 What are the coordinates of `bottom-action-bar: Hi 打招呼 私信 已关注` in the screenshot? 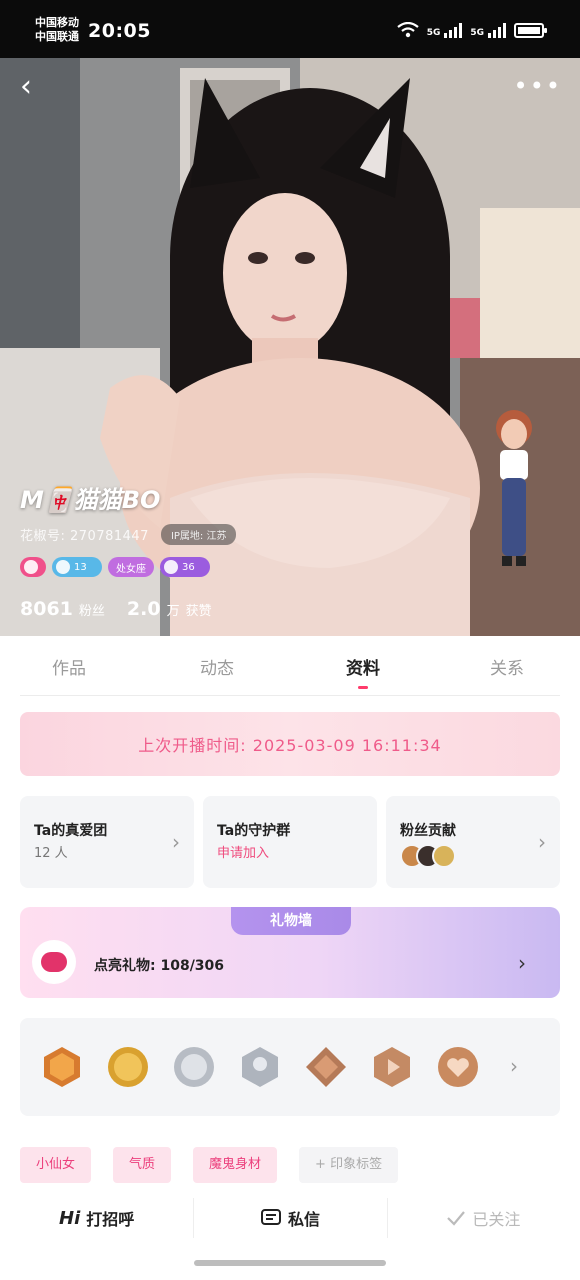 It's located at (290, 1218).